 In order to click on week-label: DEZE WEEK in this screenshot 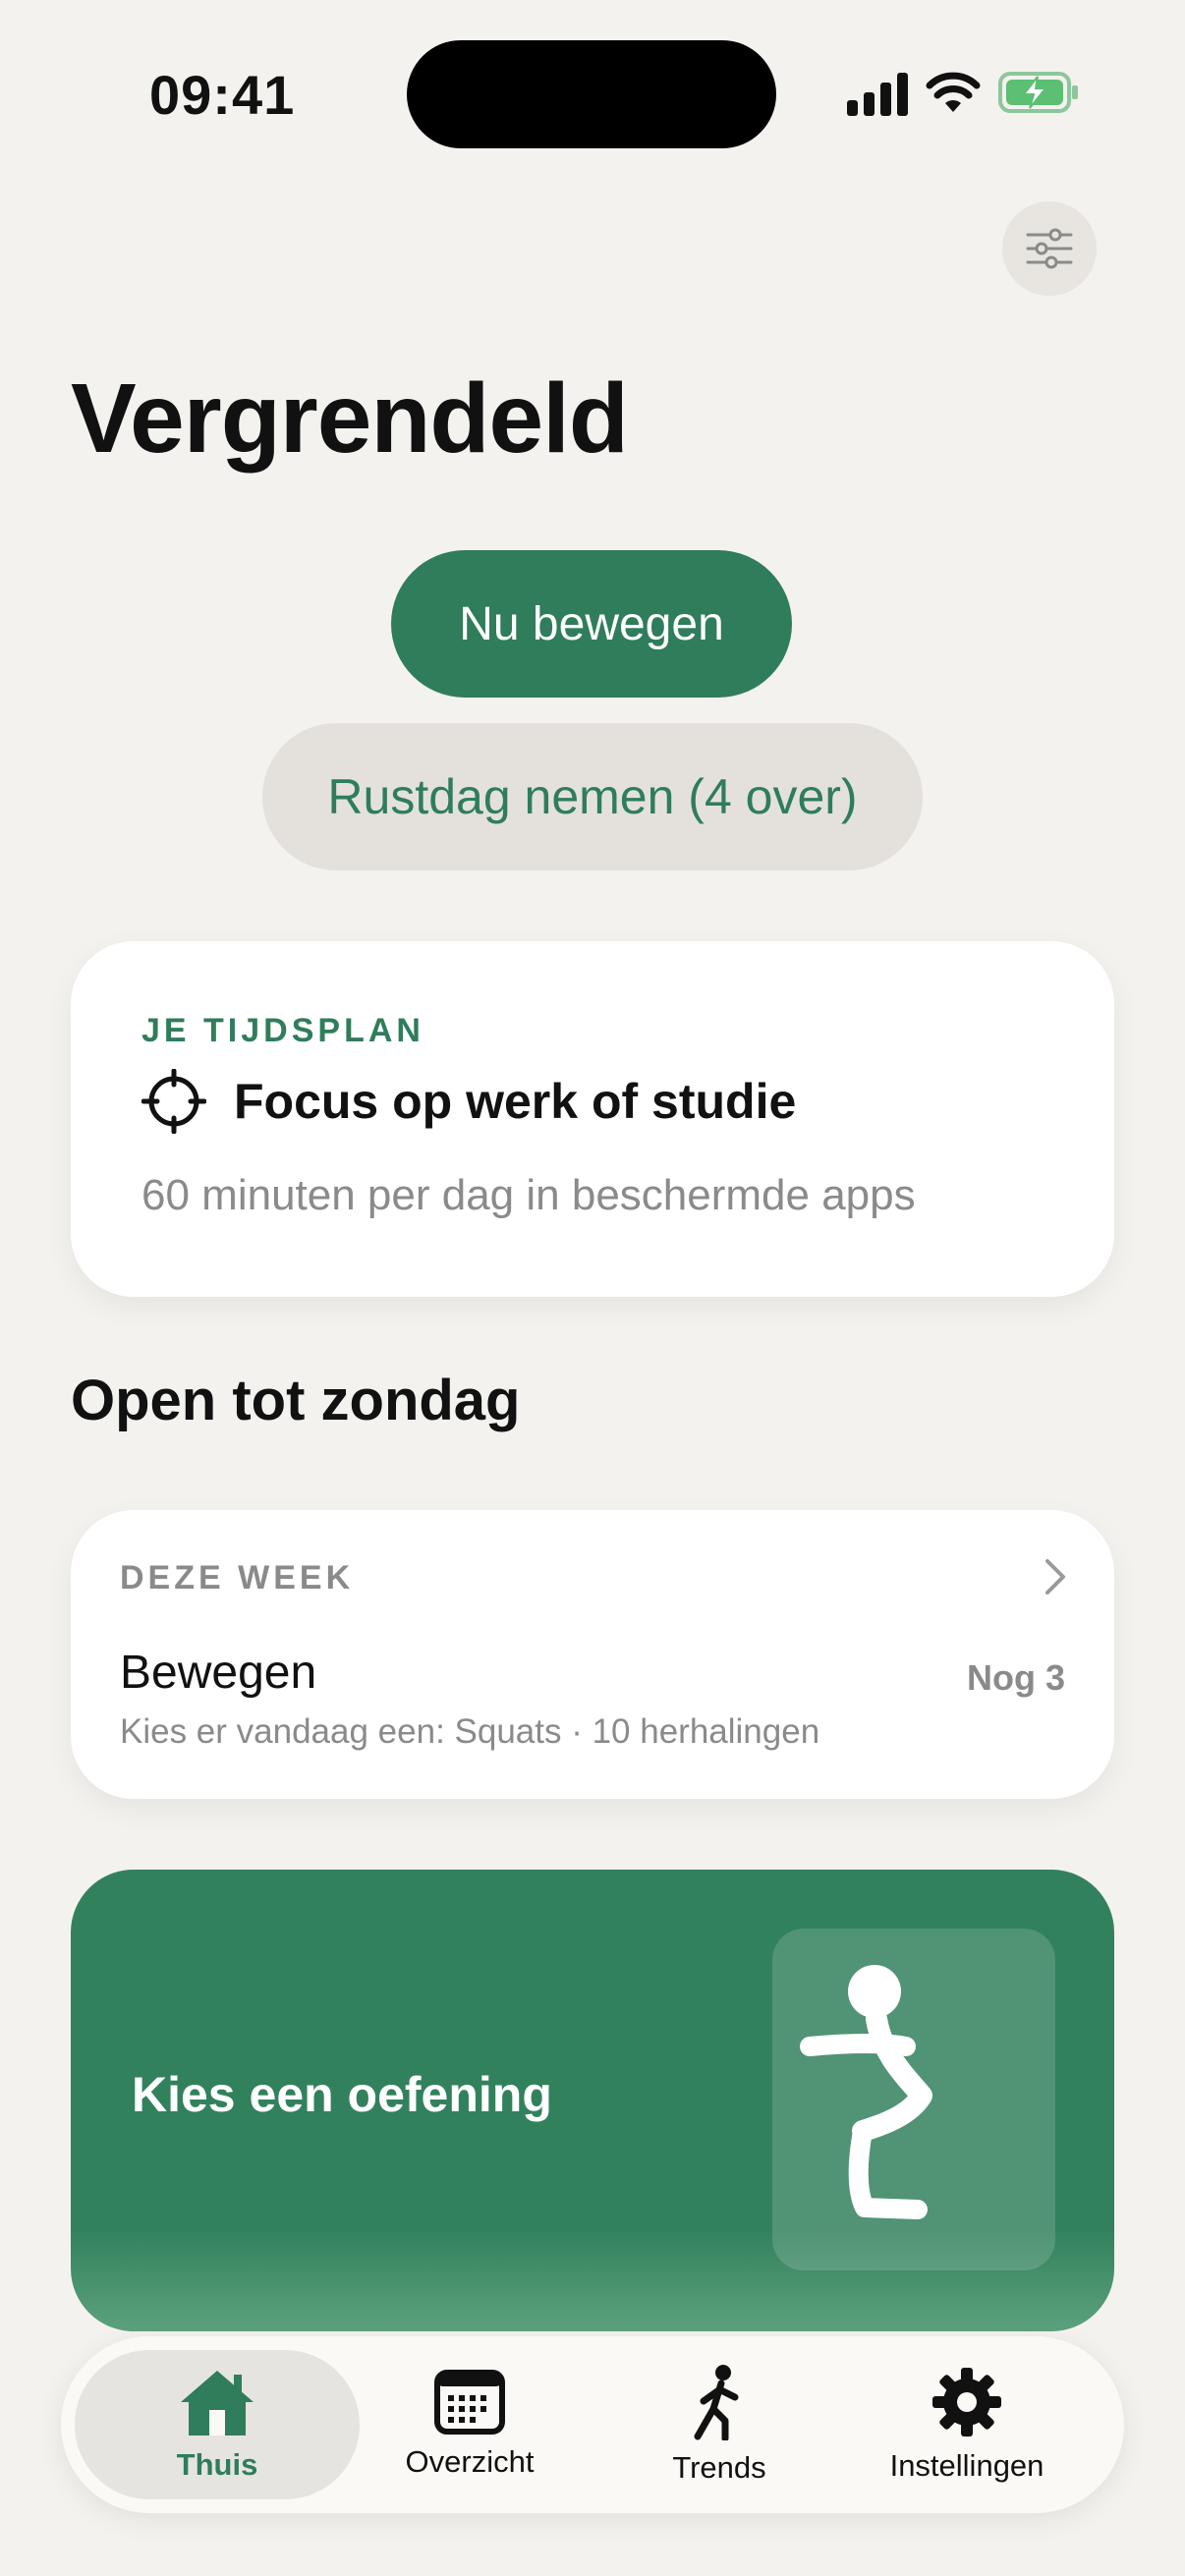, I will do `click(238, 1577)`.